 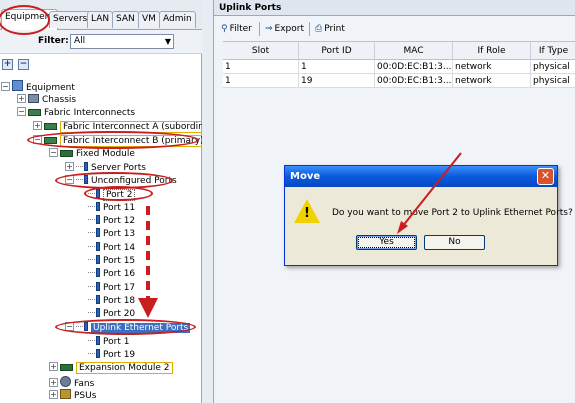 What do you see at coordinates (111, 261) in the screenshot?
I see `tree-item-port: Port 15` at bounding box center [111, 261].